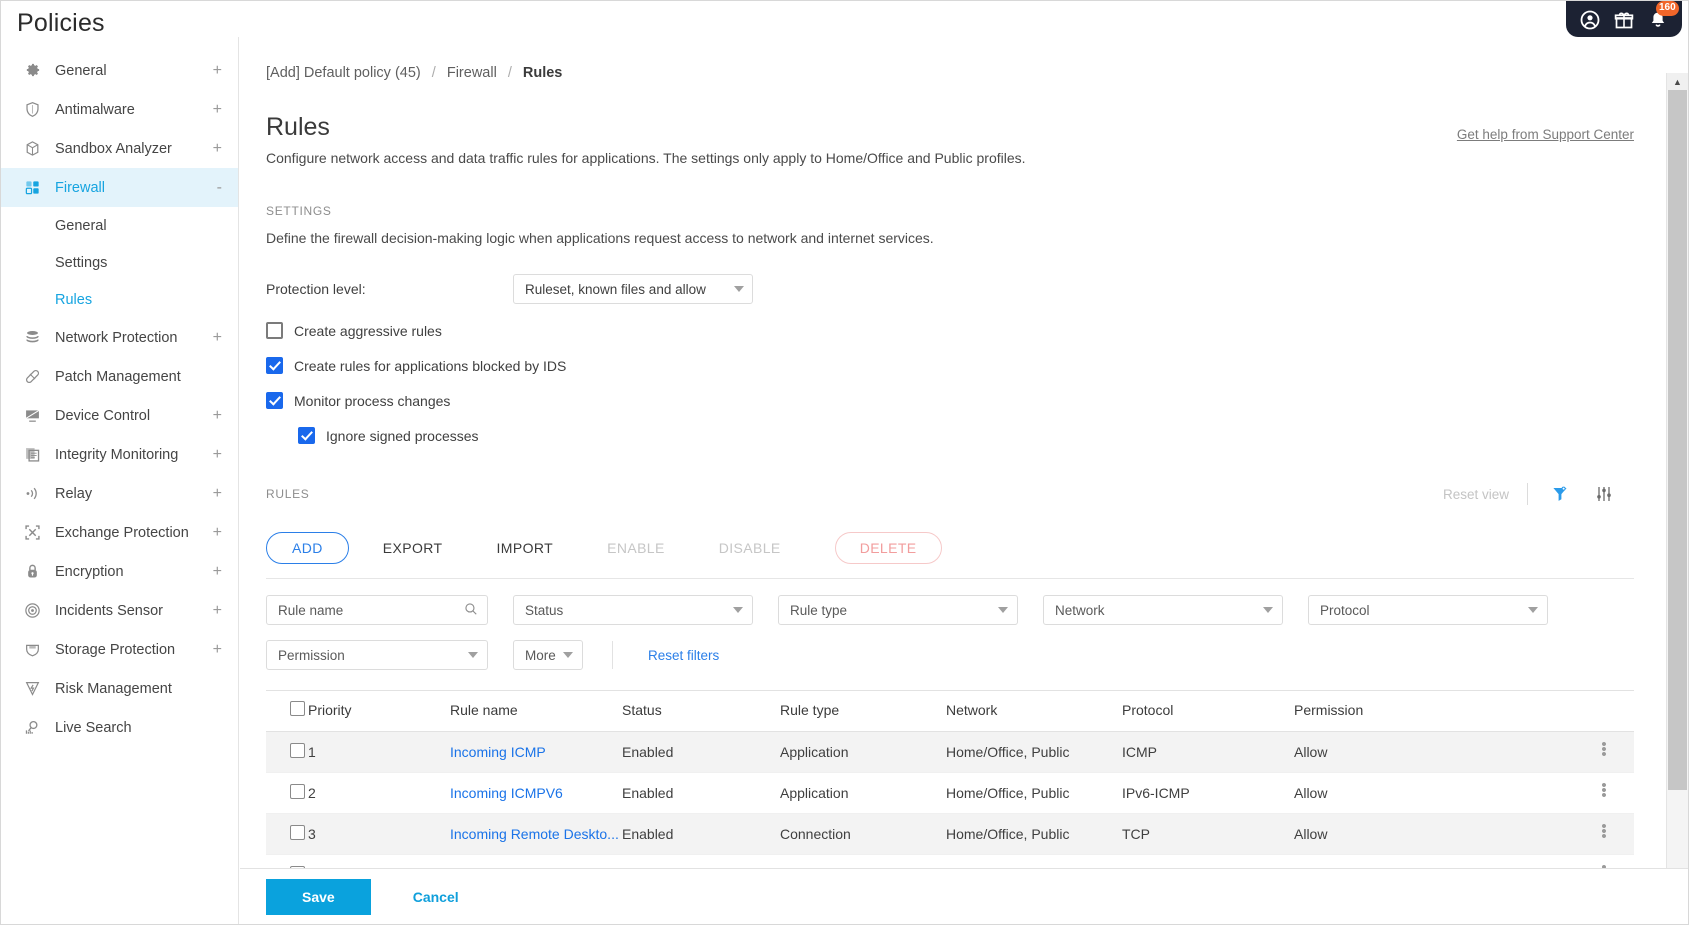  I want to click on gift-icon, so click(1624, 20).